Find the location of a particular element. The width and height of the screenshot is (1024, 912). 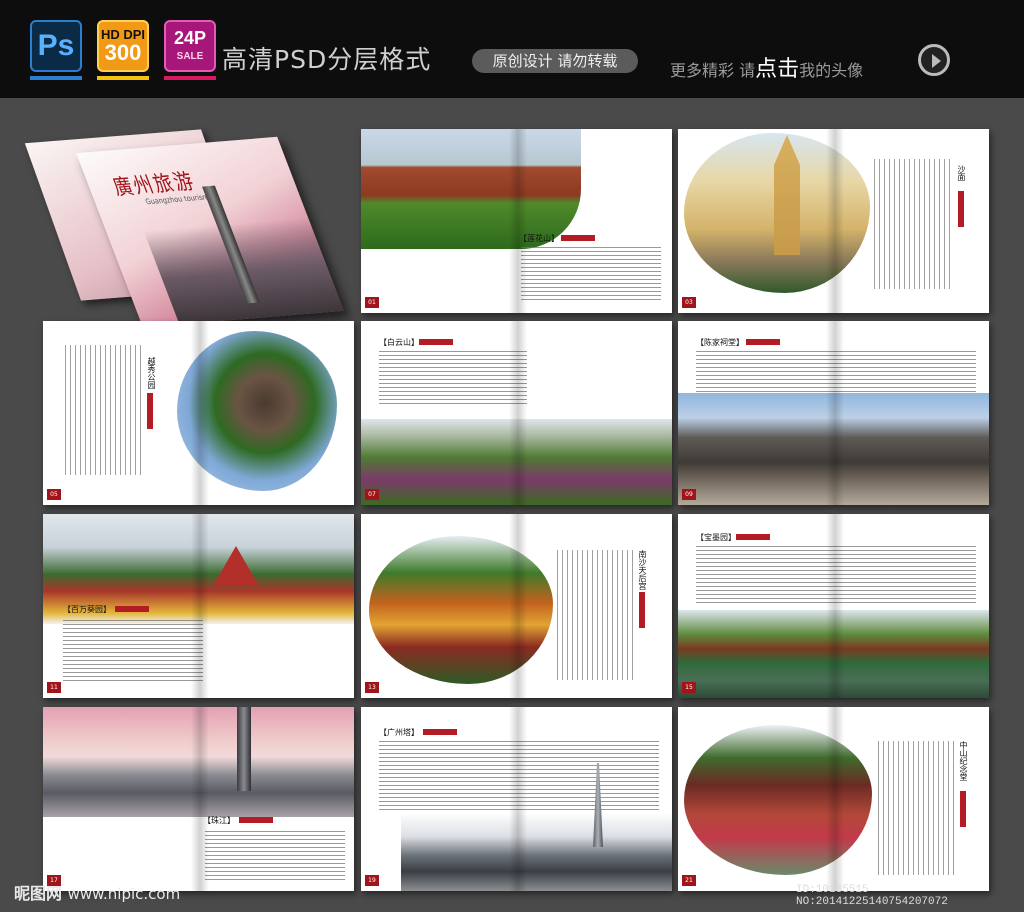

watermark-logo-text: 昵图网 is located at coordinates (38, 893).